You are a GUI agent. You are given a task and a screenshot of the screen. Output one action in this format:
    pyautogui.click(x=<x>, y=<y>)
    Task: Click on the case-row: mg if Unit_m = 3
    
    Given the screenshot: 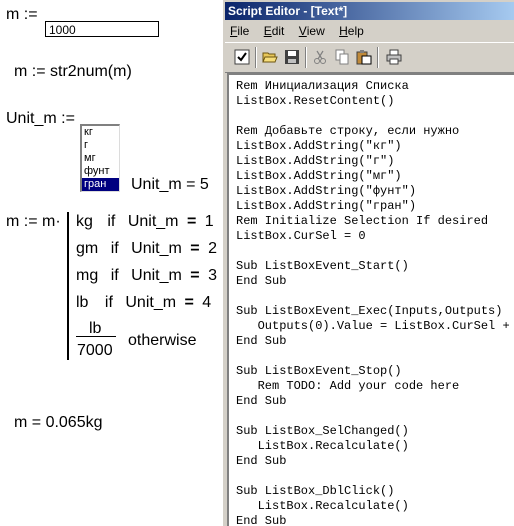 What is the action you would take?
    pyautogui.click(x=146, y=276)
    